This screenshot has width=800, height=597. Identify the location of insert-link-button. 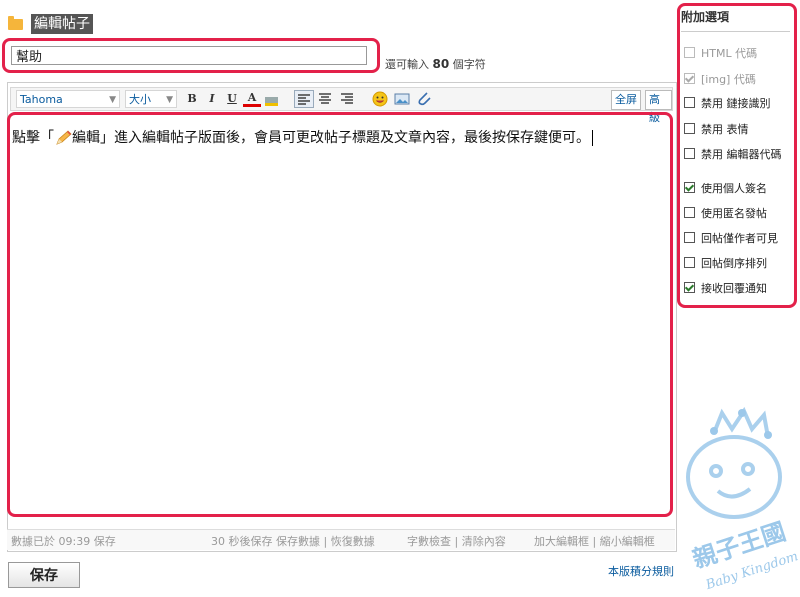
(425, 99).